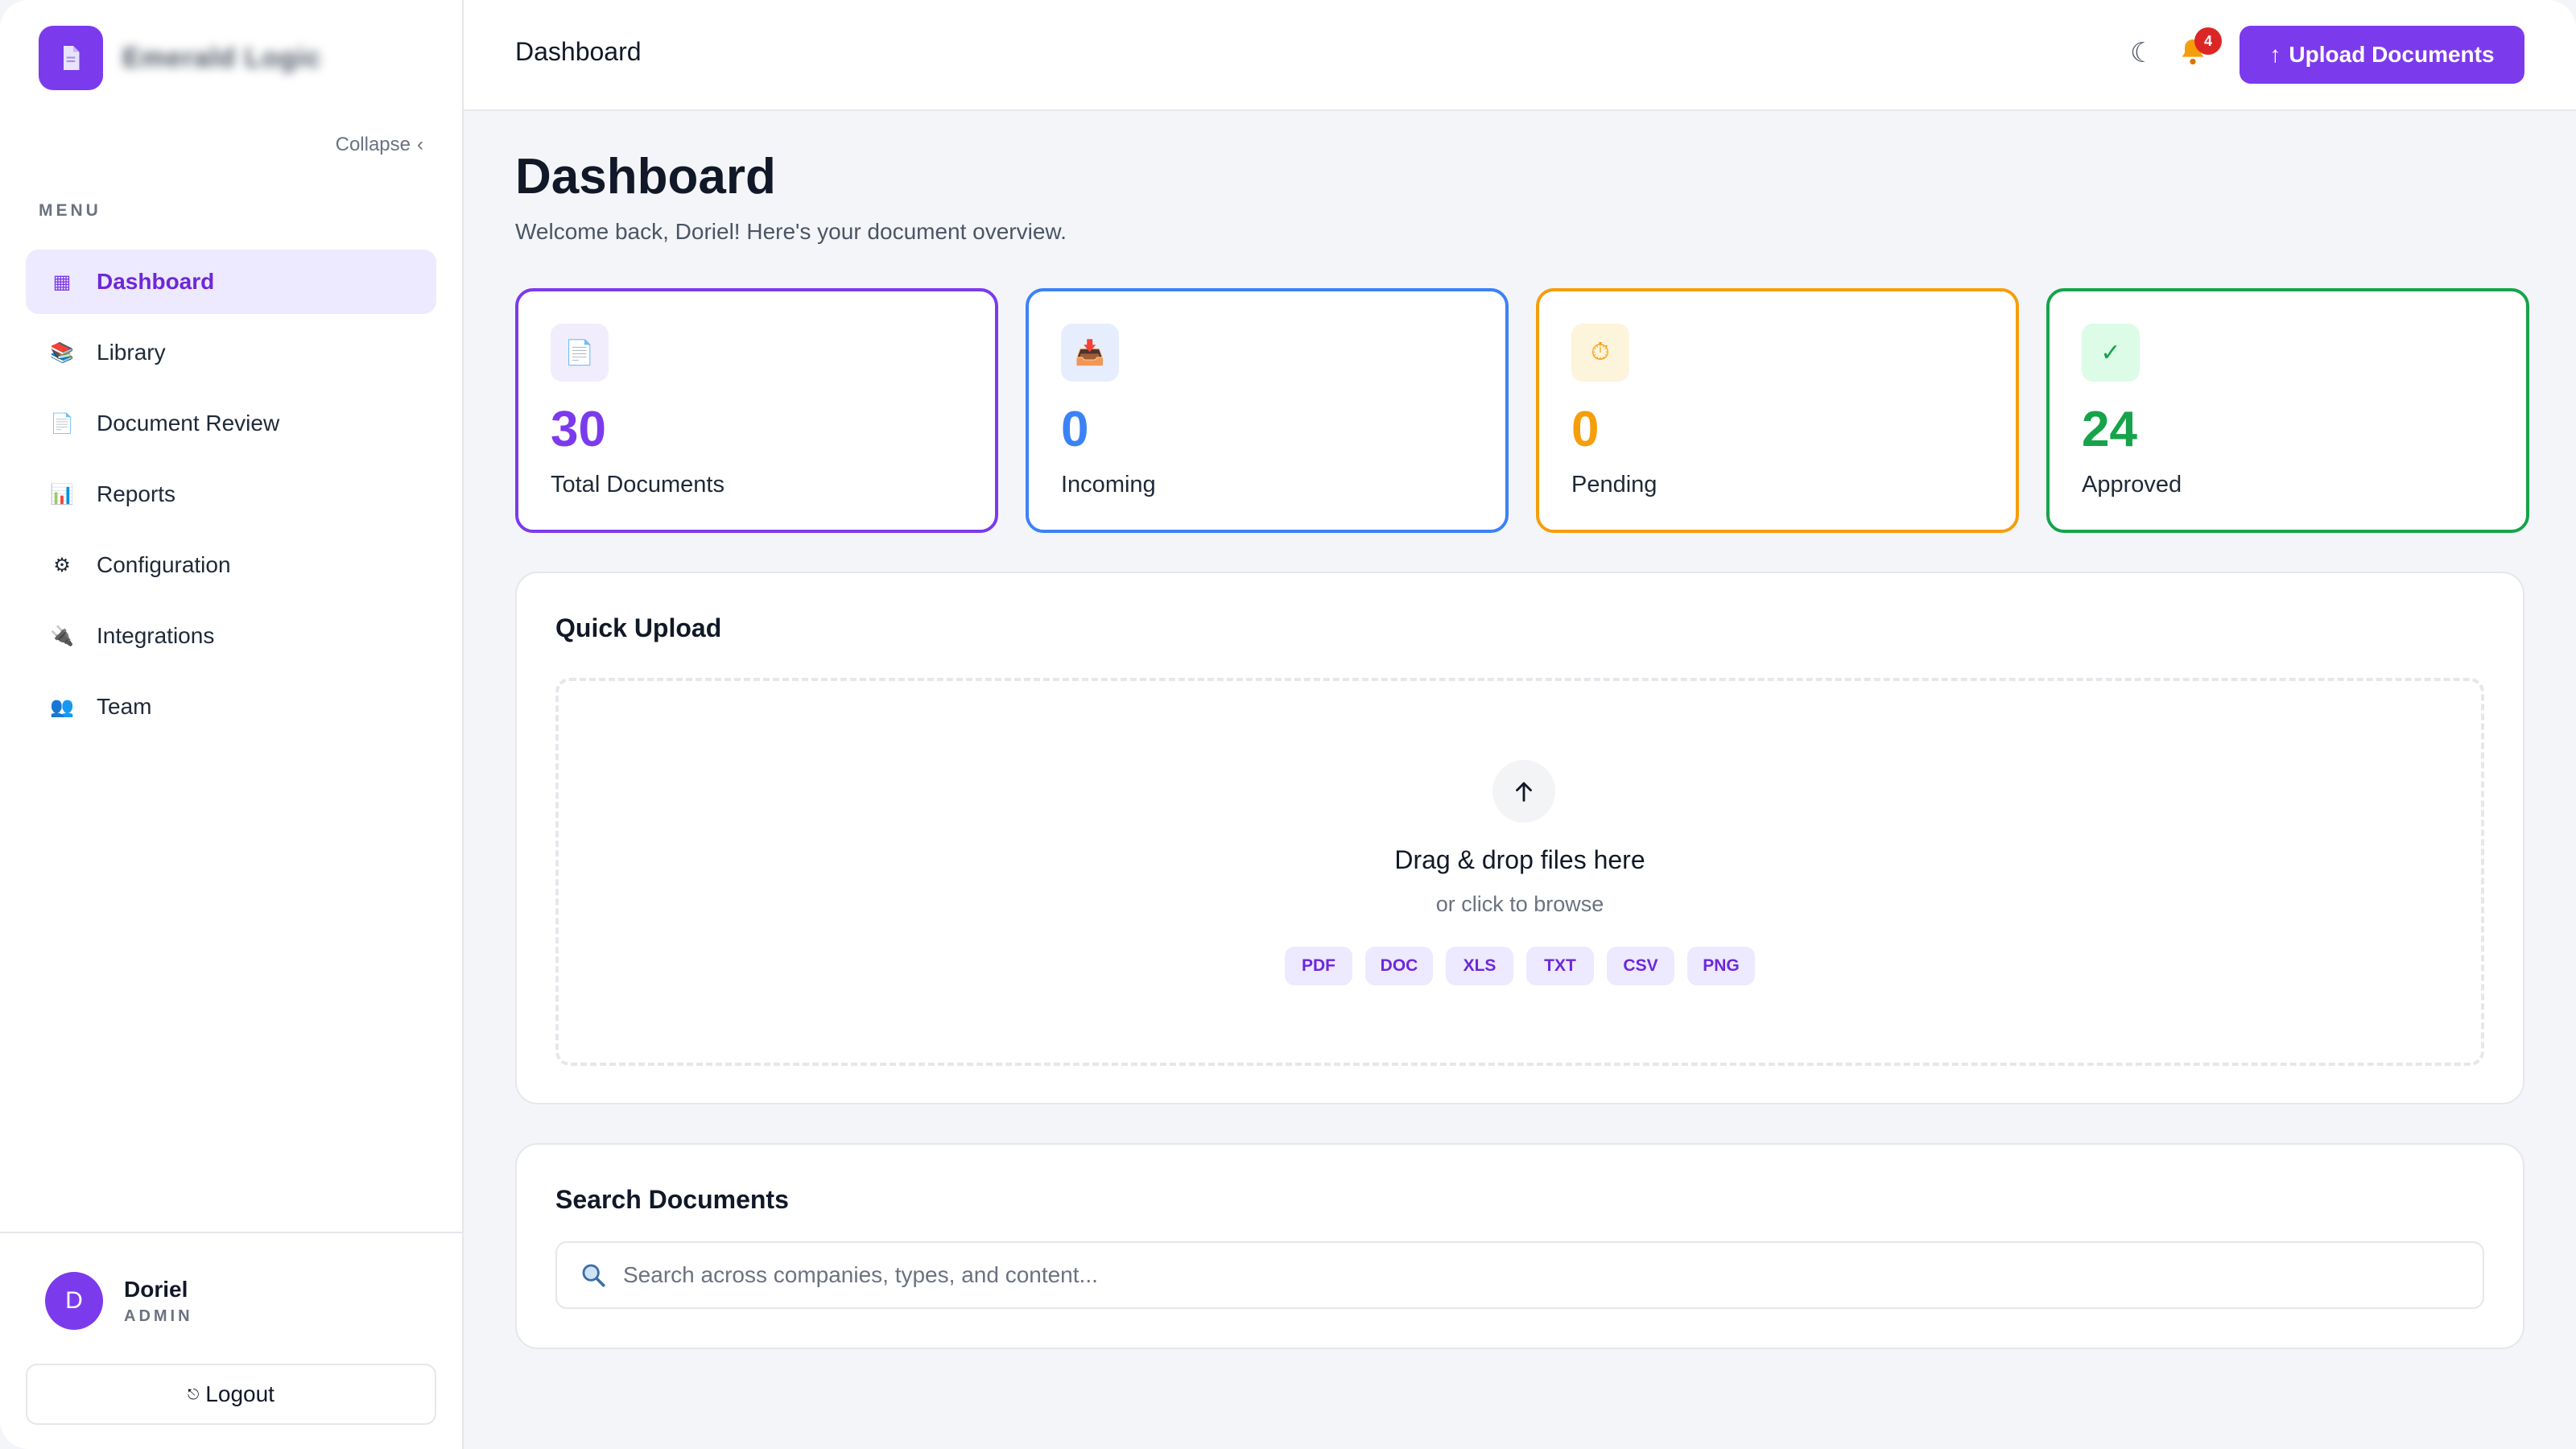  Describe the element at coordinates (2109, 429) in the screenshot. I see `stat-value: 24` at that location.